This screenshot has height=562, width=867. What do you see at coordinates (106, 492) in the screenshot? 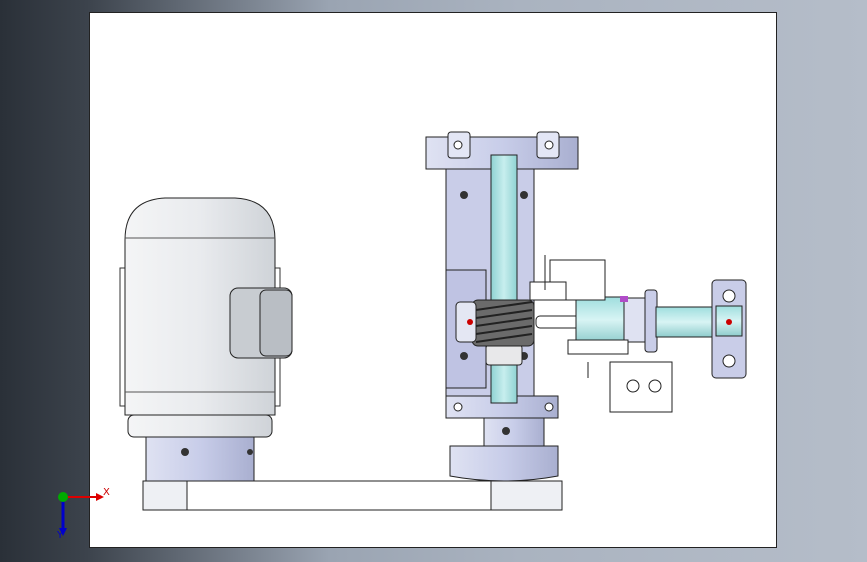
I see `x-axis-label: X` at bounding box center [106, 492].